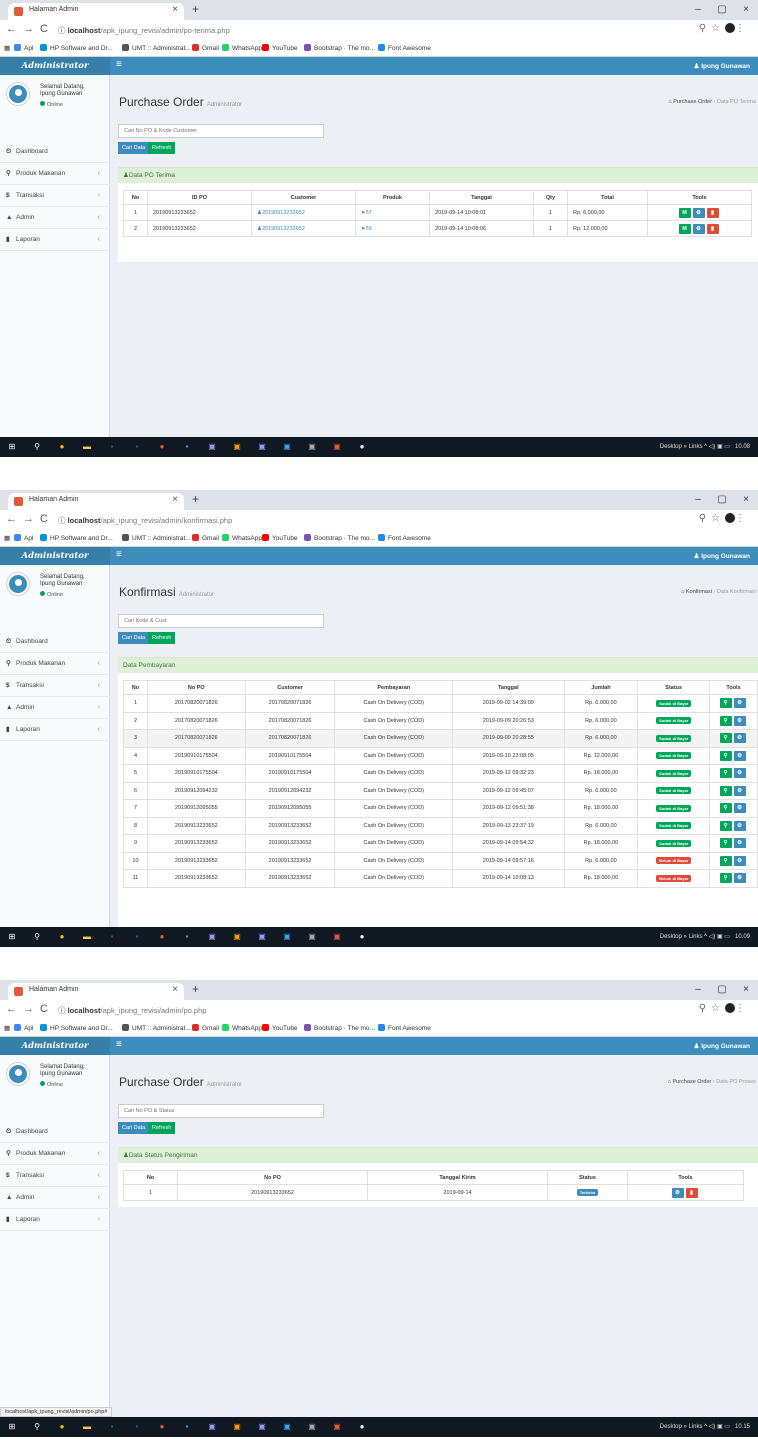  I want to click on star-icon: ☆, so click(718, 1008).